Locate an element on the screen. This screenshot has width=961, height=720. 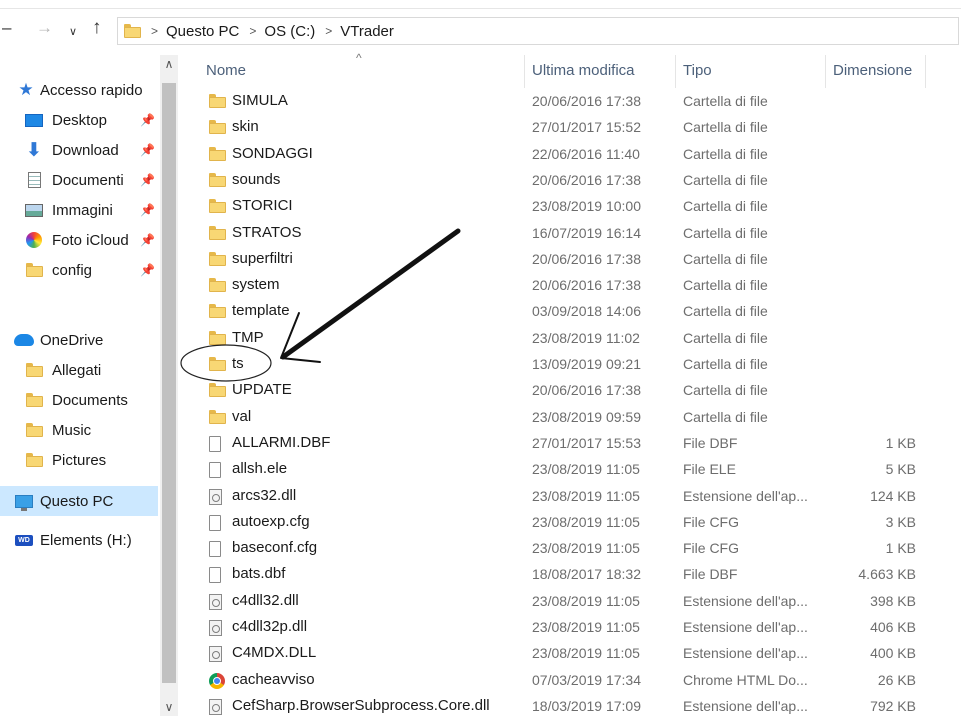
sidebar-item-label: Elements (H:) is located at coordinates (86, 540).